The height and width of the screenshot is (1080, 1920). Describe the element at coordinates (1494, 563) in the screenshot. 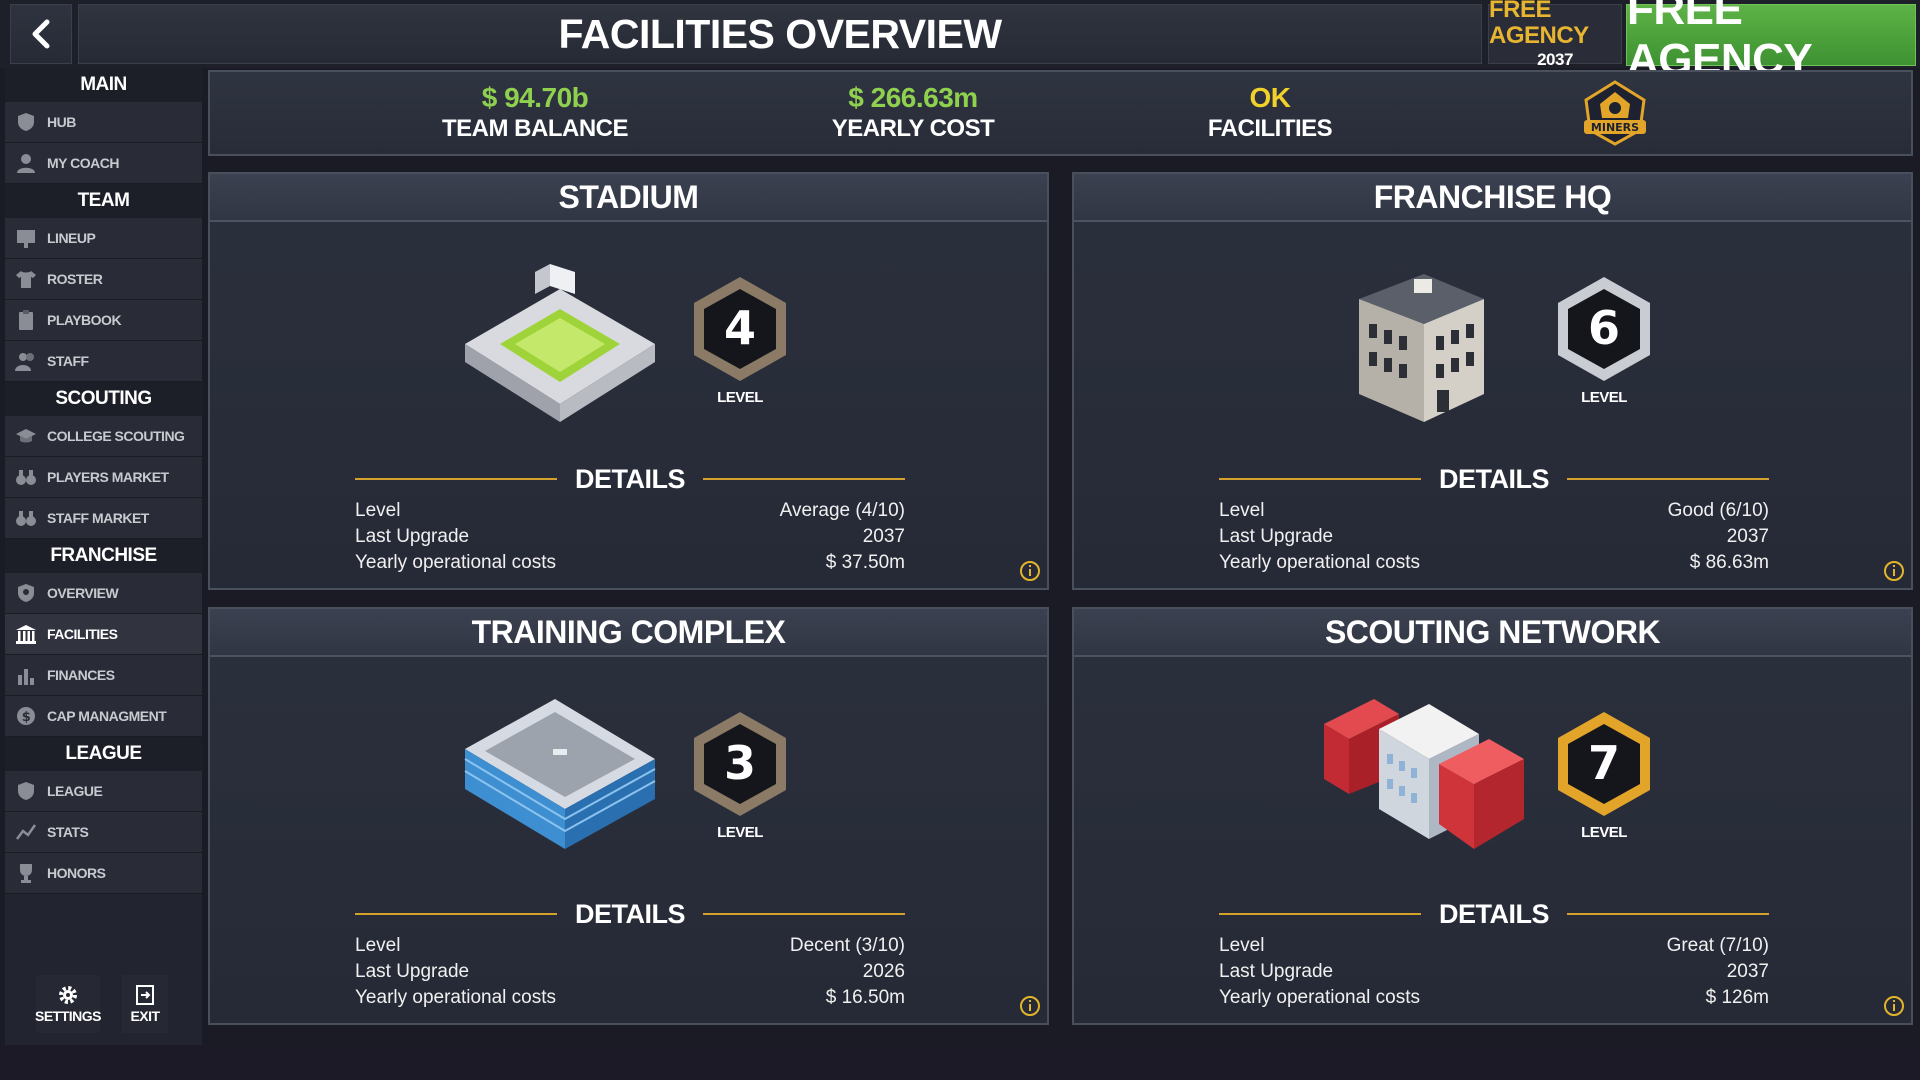

I see `detail-row-yearly-cost: Yearly operational costs $ 86.63m` at that location.